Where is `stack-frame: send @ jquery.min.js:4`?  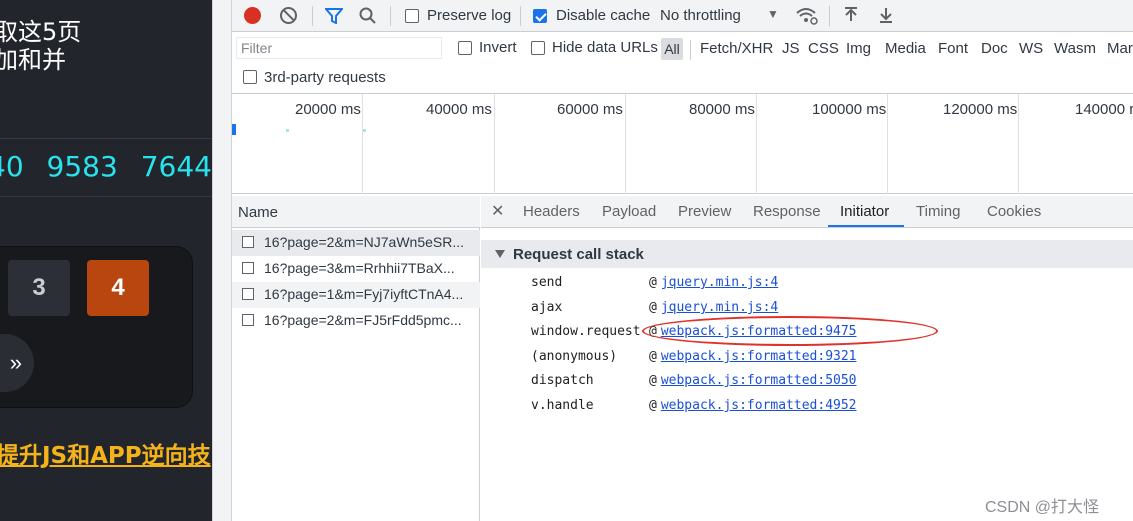
stack-frame: send @ jquery.min.js:4 is located at coordinates (654, 282).